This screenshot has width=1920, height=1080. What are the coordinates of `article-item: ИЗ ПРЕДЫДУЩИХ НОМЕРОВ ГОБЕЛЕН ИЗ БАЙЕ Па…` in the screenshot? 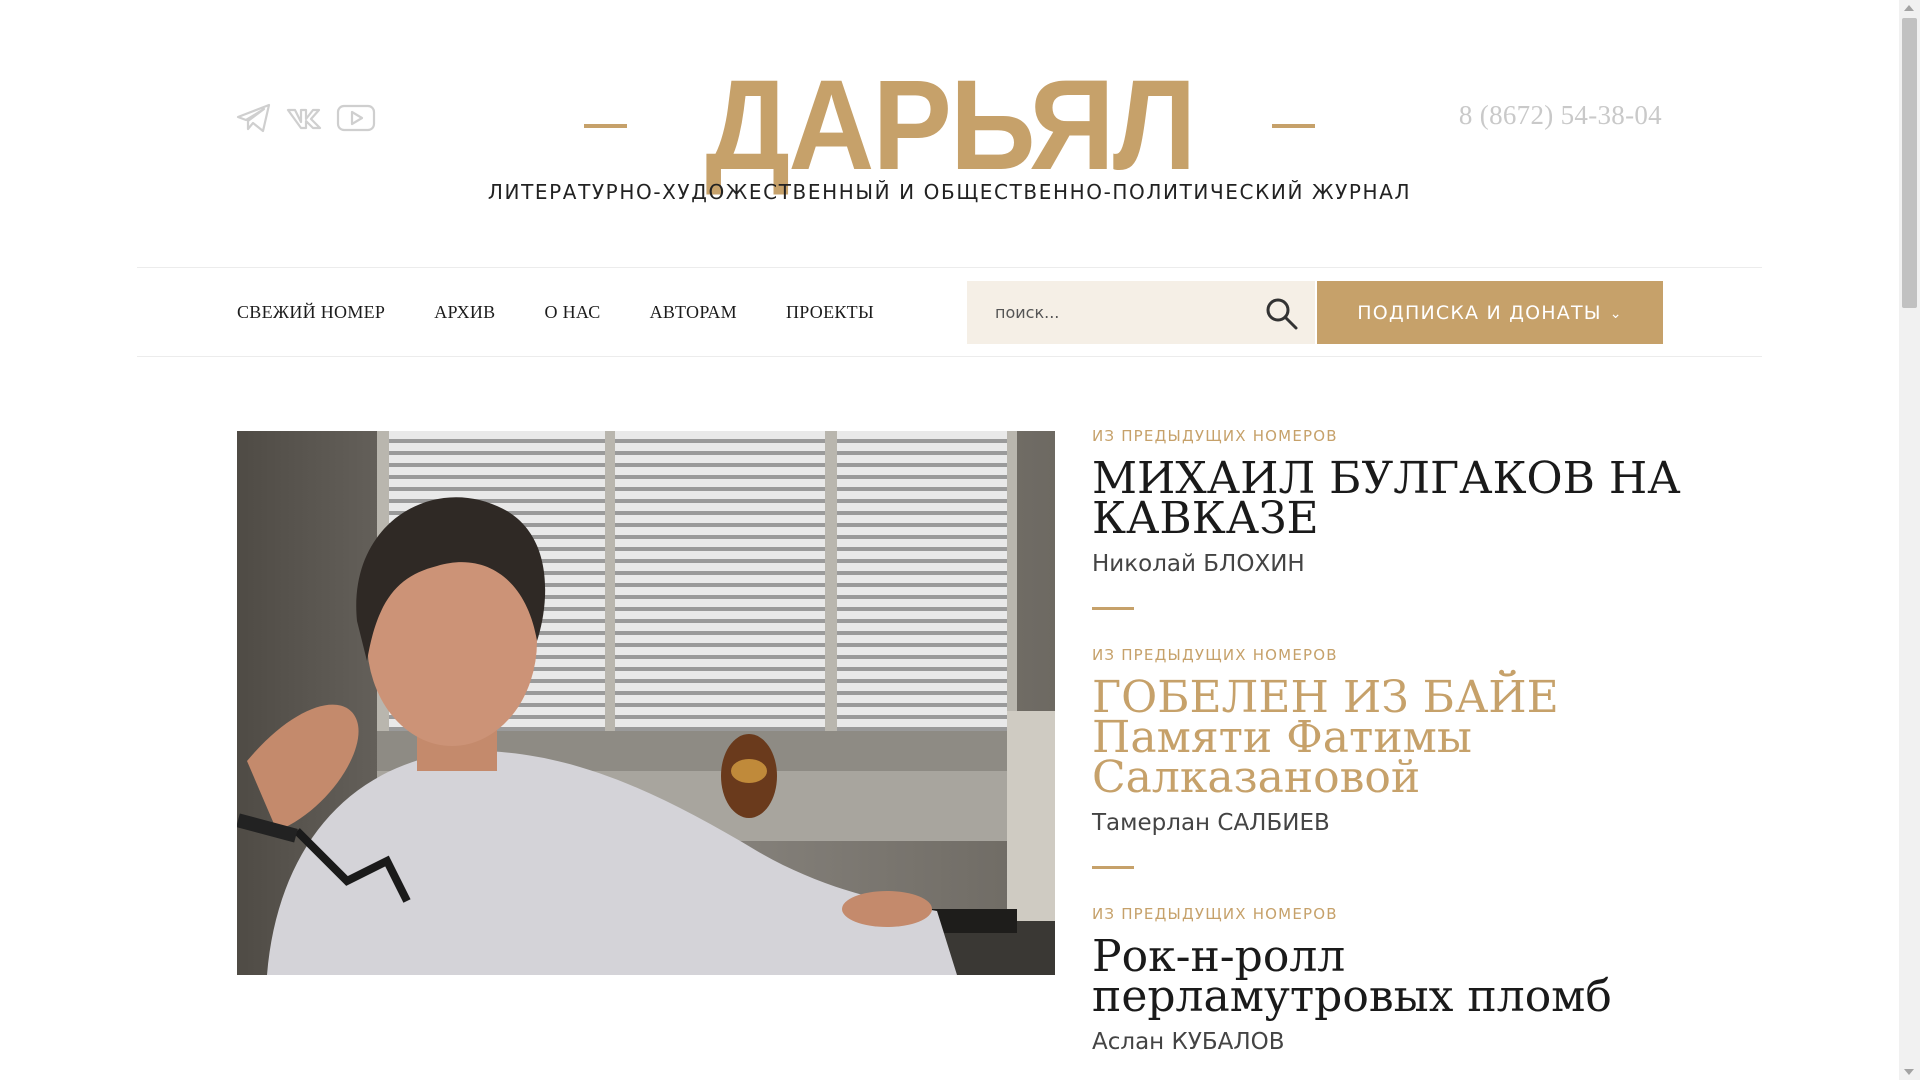 It's located at (1392, 757).